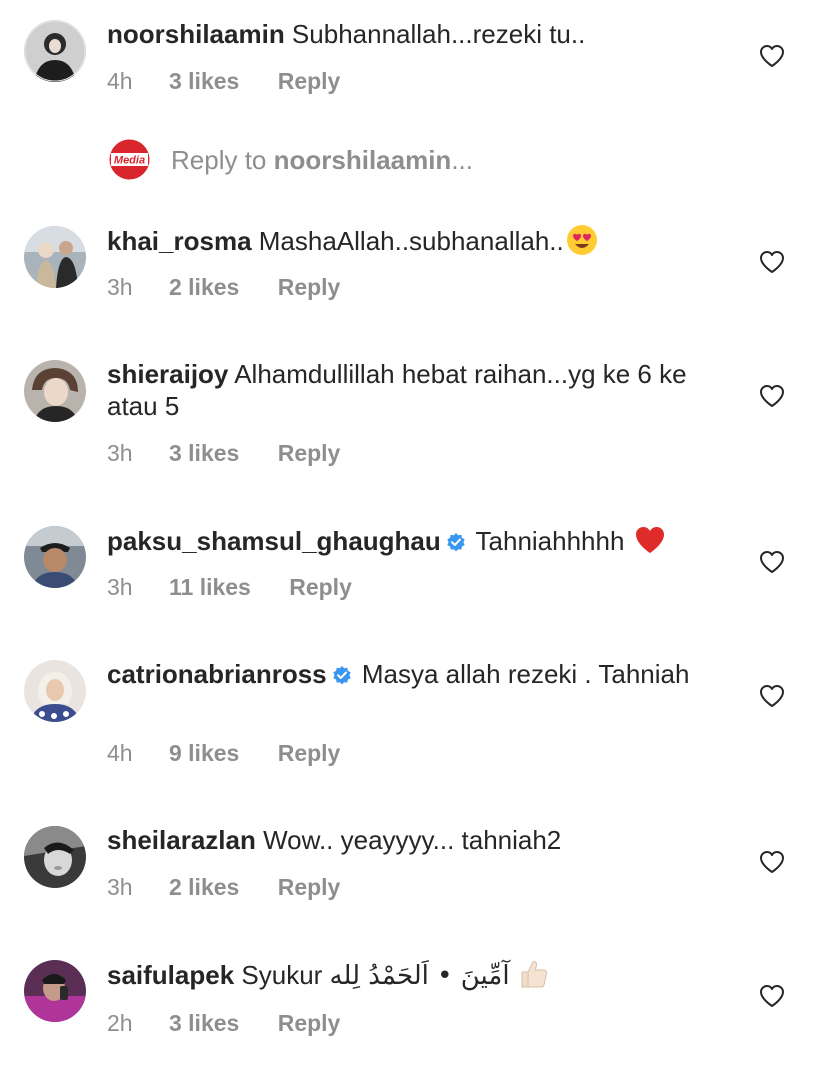  What do you see at coordinates (167, 374) in the screenshot?
I see `username: shieraijoy` at bounding box center [167, 374].